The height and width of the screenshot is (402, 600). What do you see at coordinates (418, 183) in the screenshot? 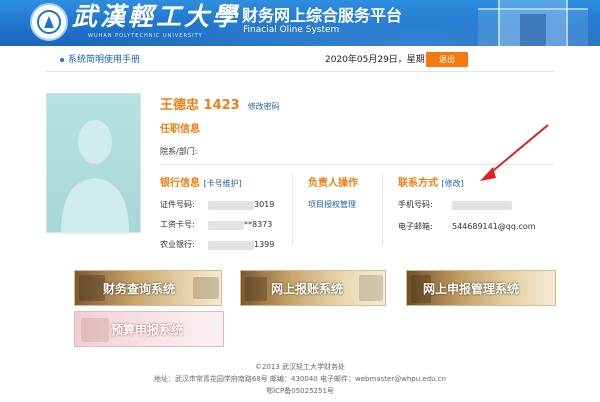
I see `contact-info-label: 联系方式` at bounding box center [418, 183].